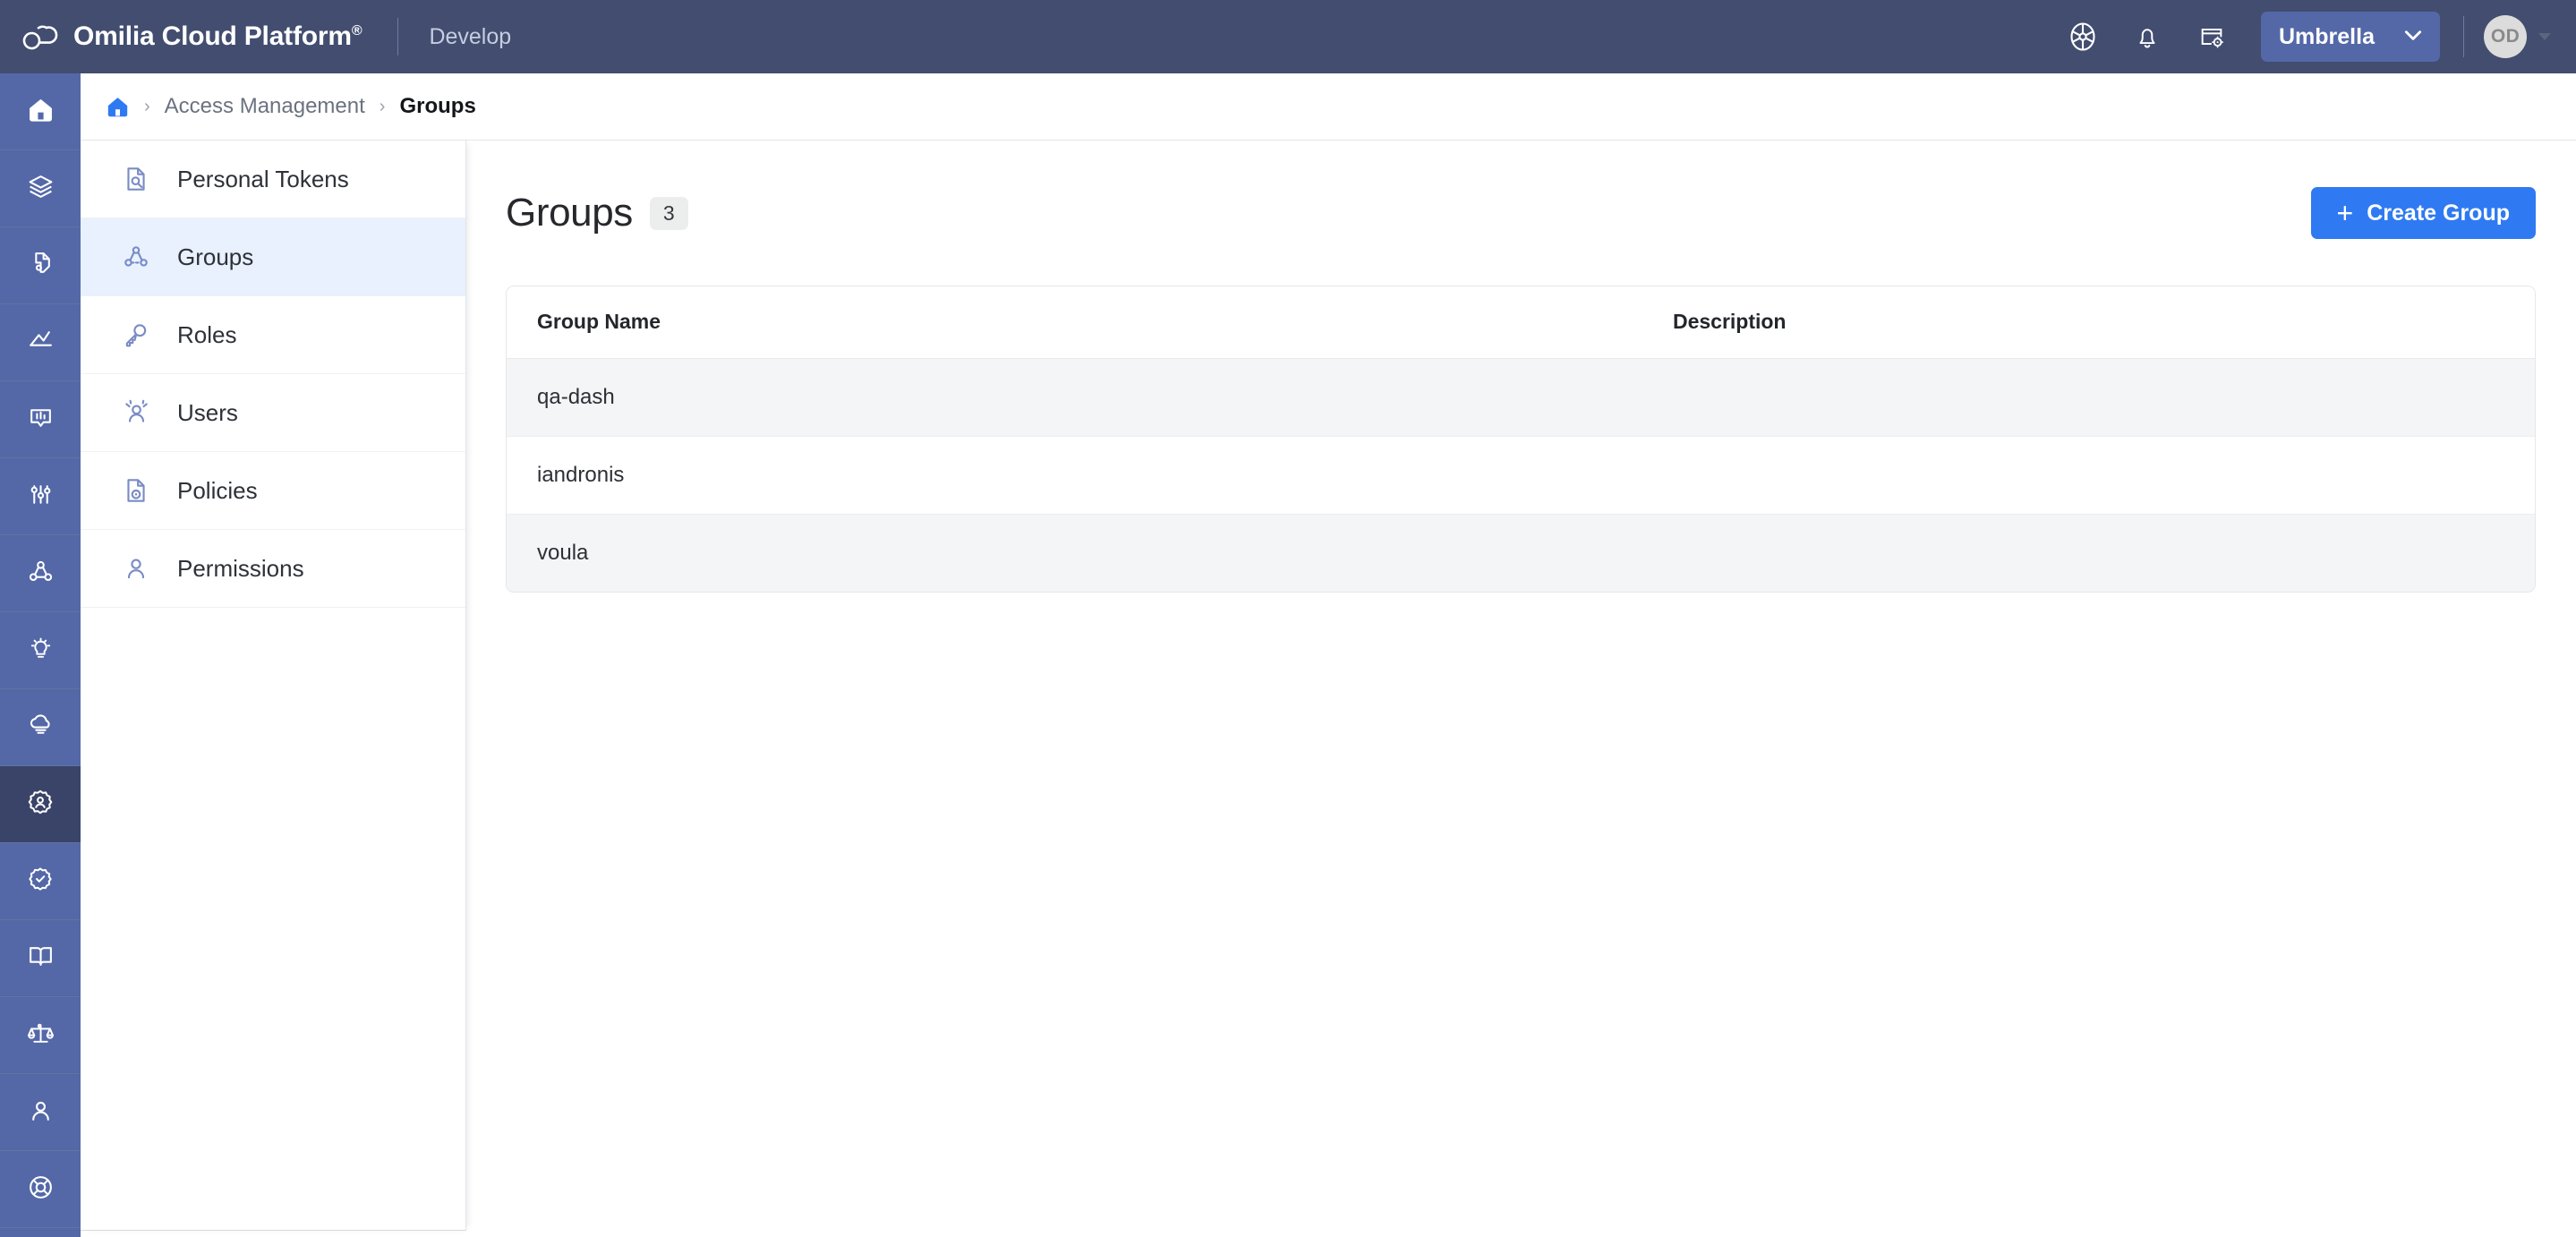 The width and height of the screenshot is (2576, 1237). I want to click on sidebar-item-permissions: Permissions, so click(273, 569).